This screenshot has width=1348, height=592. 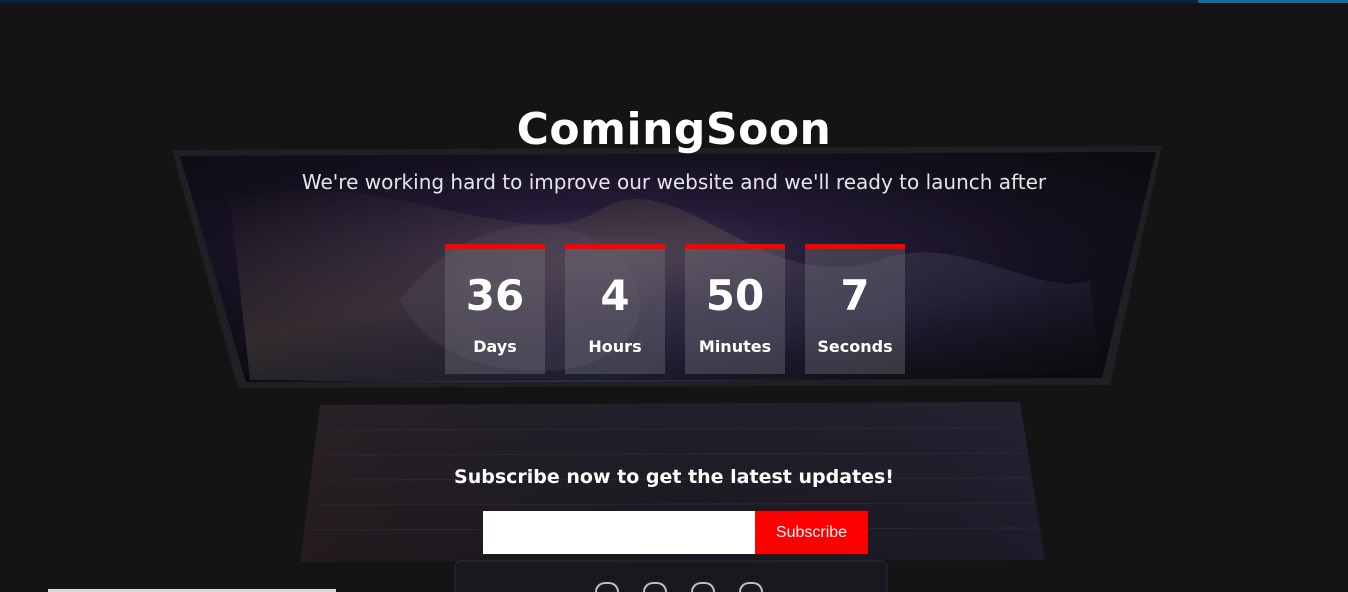 I want to click on countdown-days-value: 36, so click(x=495, y=295).